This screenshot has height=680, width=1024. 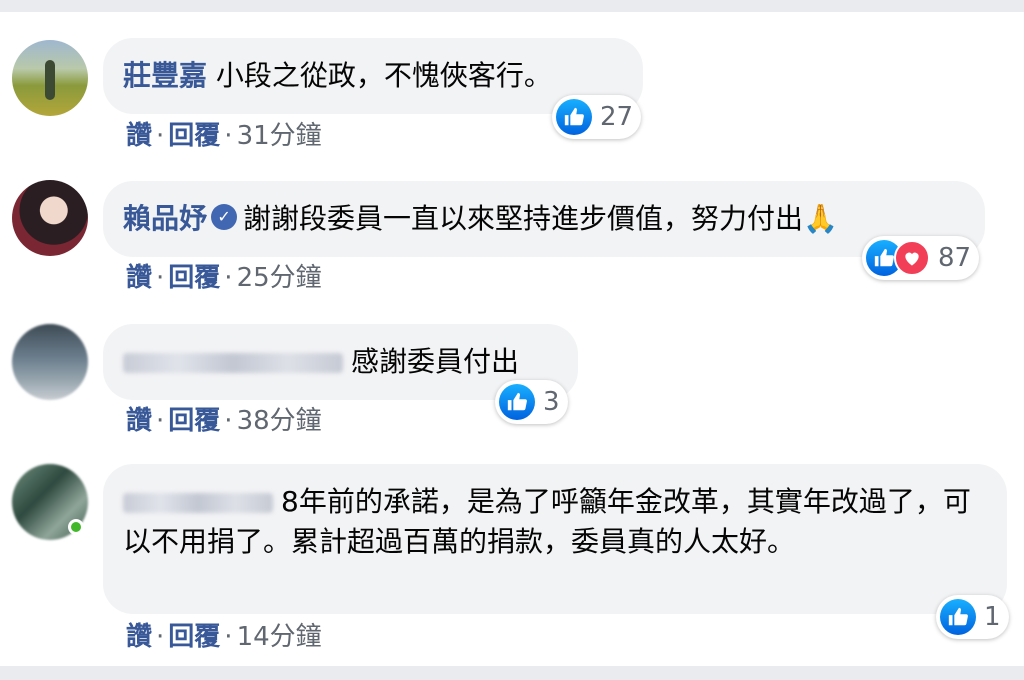 What do you see at coordinates (435, 361) in the screenshot?
I see `comment-text: 感謝委員付出` at bounding box center [435, 361].